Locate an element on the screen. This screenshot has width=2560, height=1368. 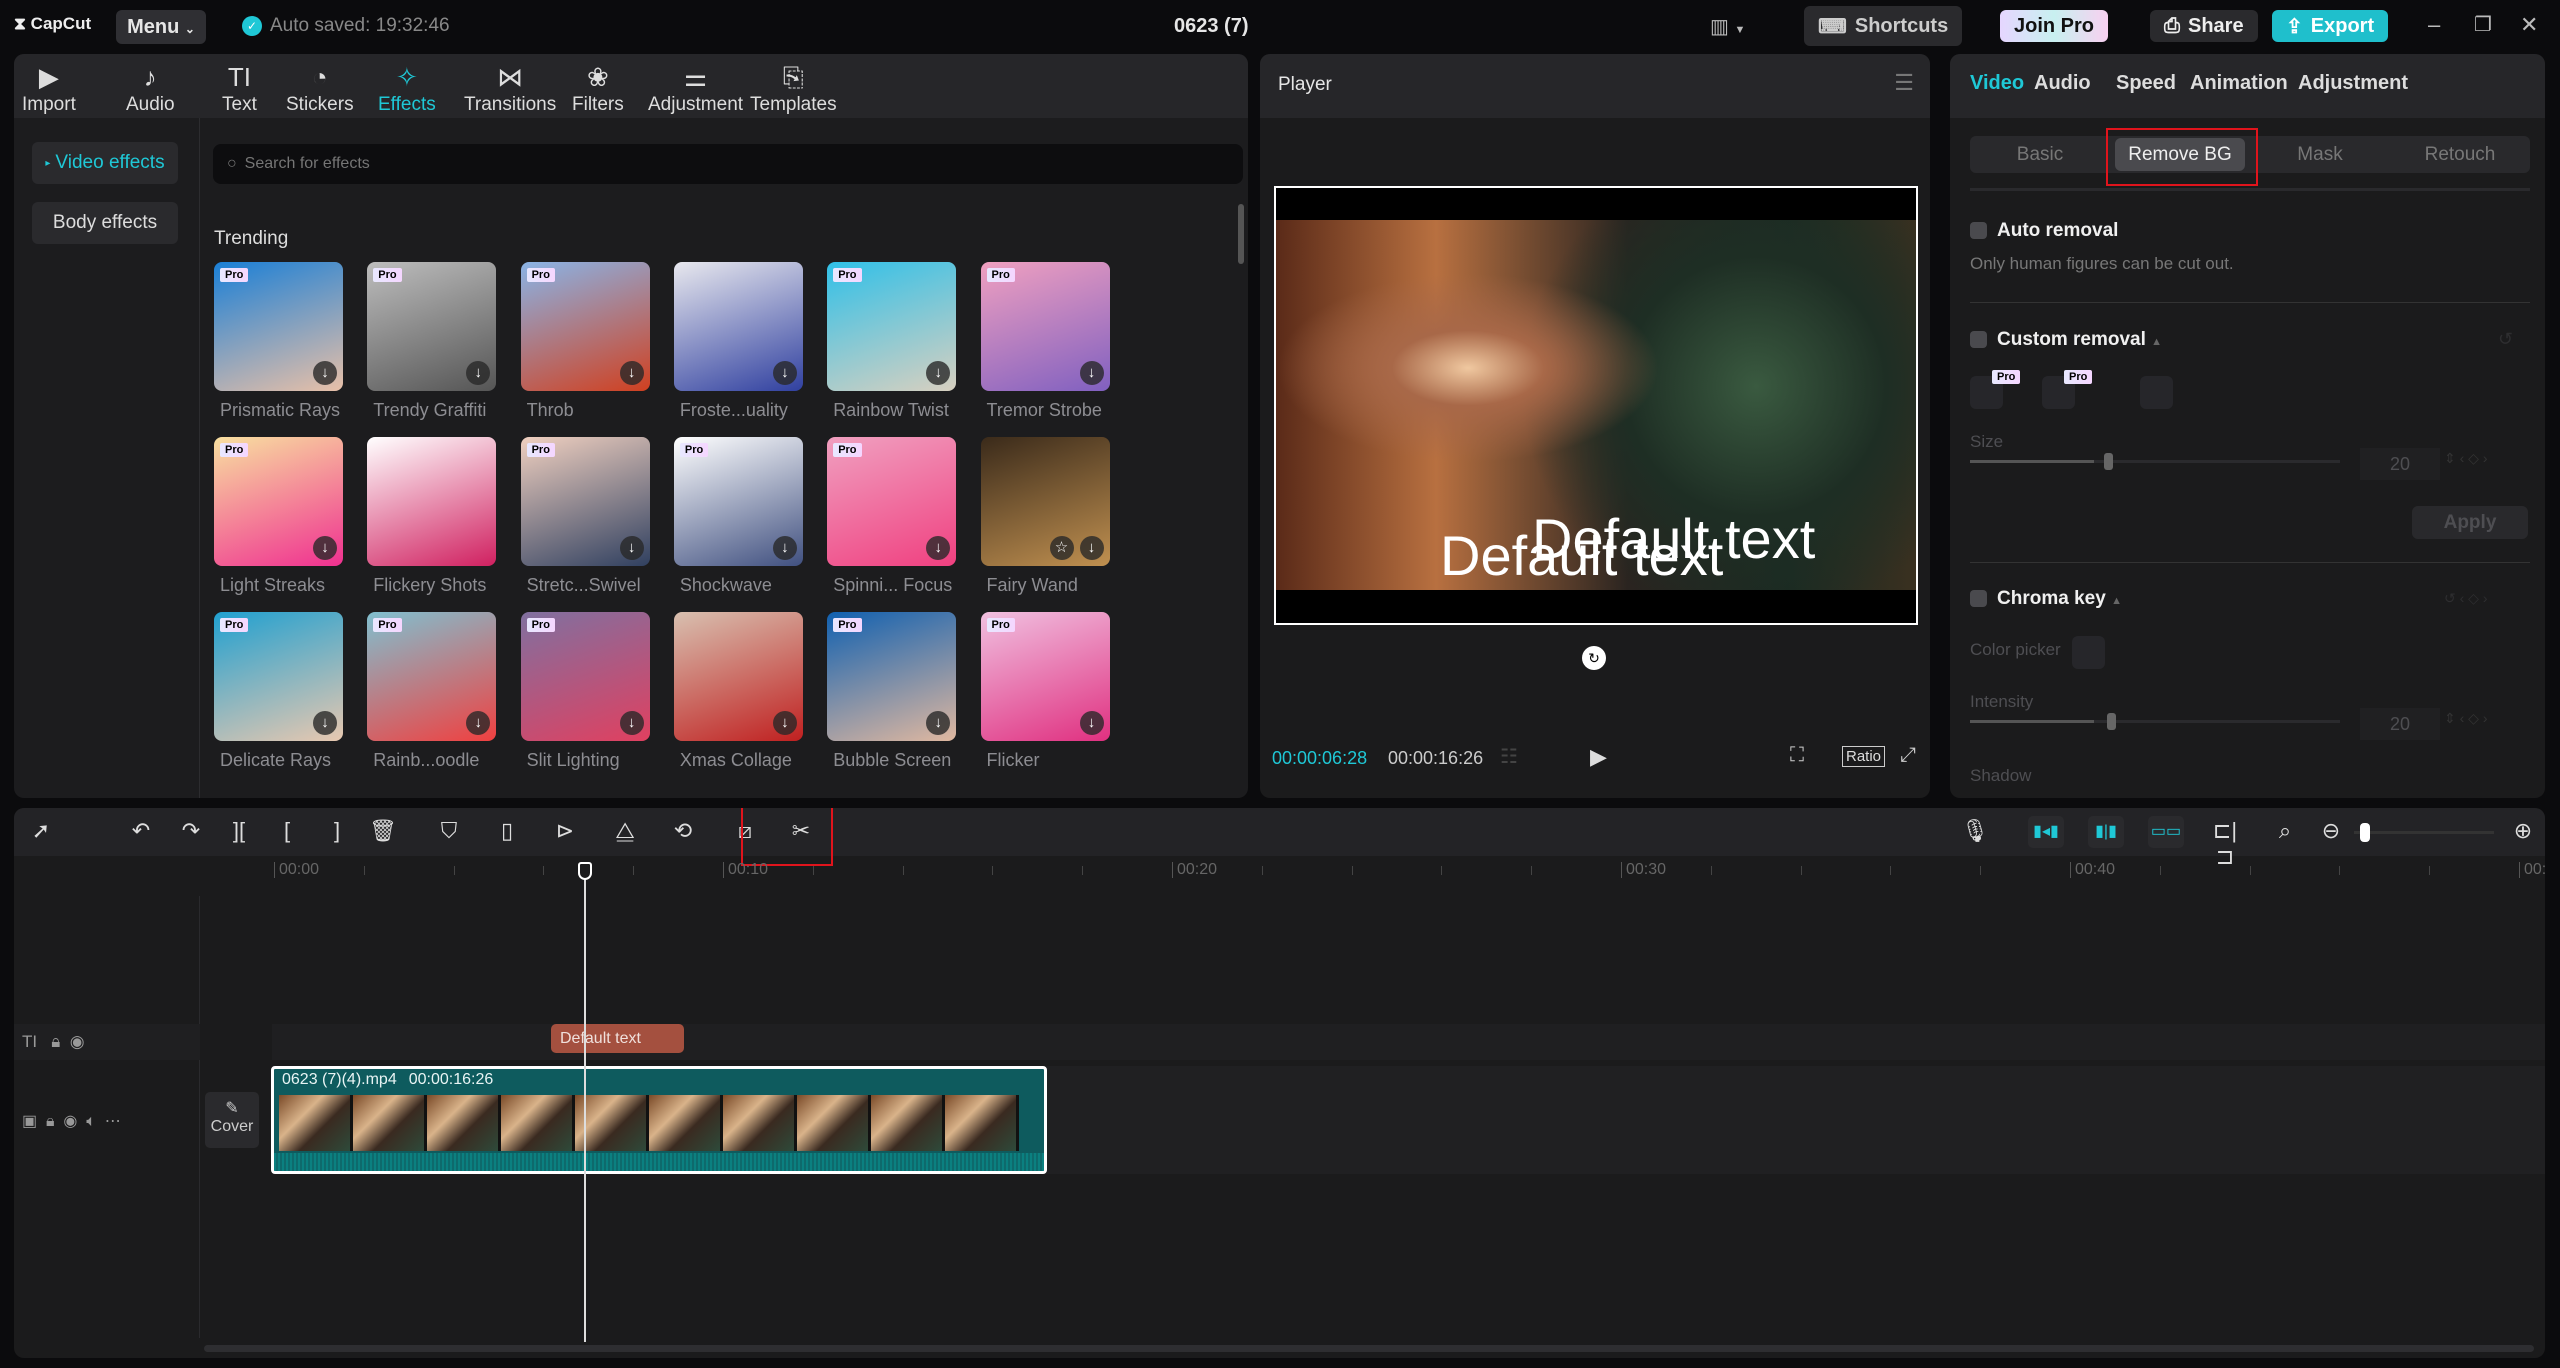
effect-thumbnail: ☆ ↓ is located at coordinates (1045, 501).